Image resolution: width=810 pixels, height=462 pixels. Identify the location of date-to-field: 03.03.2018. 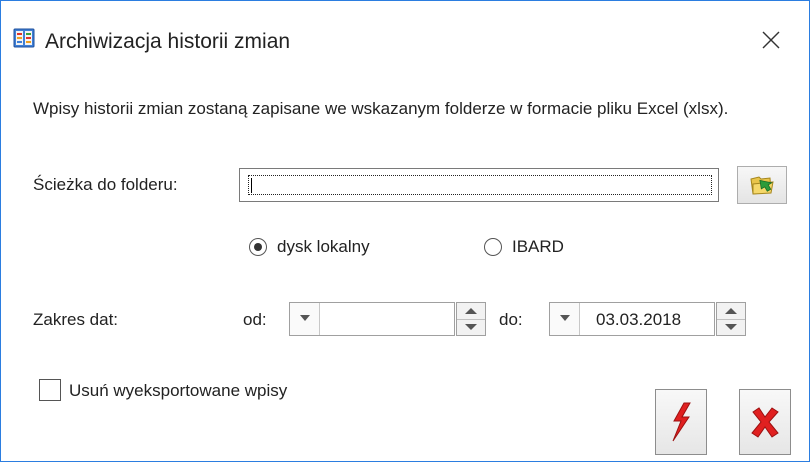
(632, 319).